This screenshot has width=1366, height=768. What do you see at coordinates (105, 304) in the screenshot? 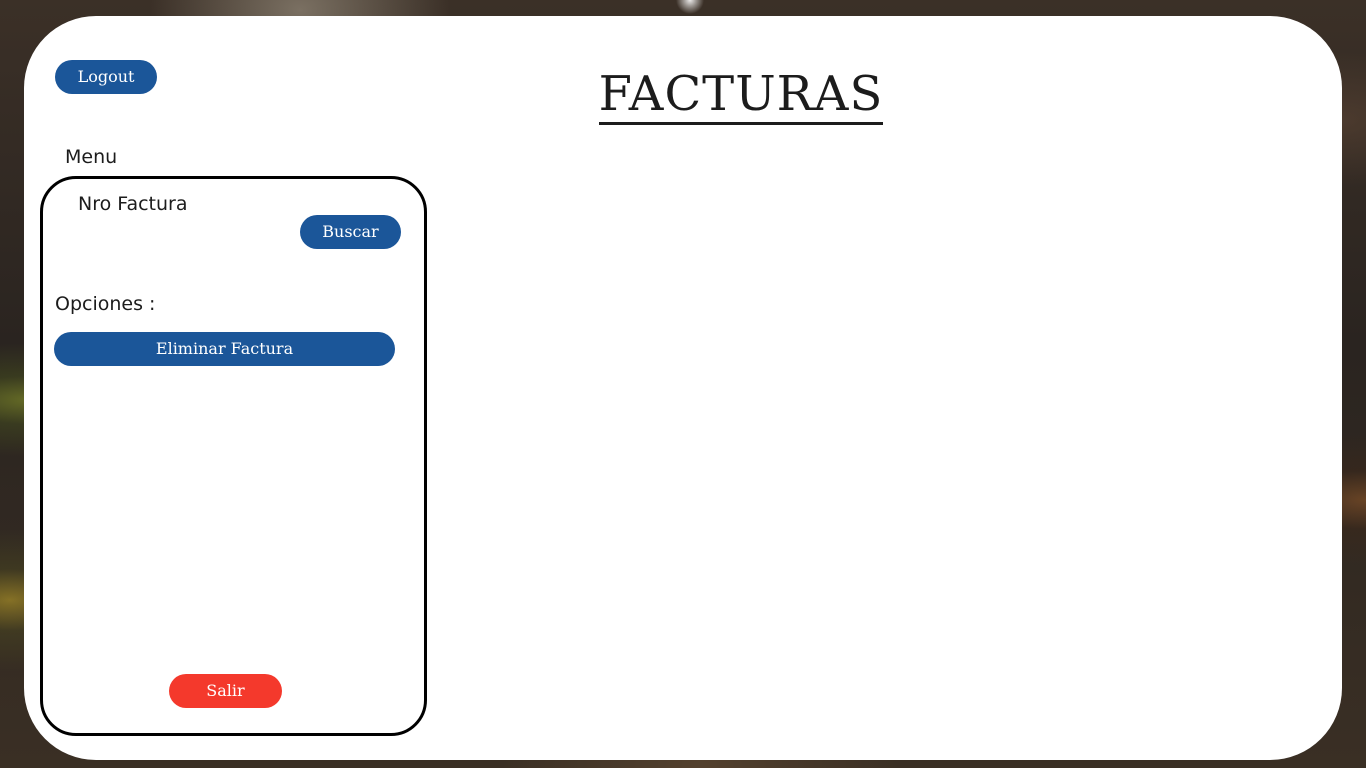
I see `options-label: Opciones :` at bounding box center [105, 304].